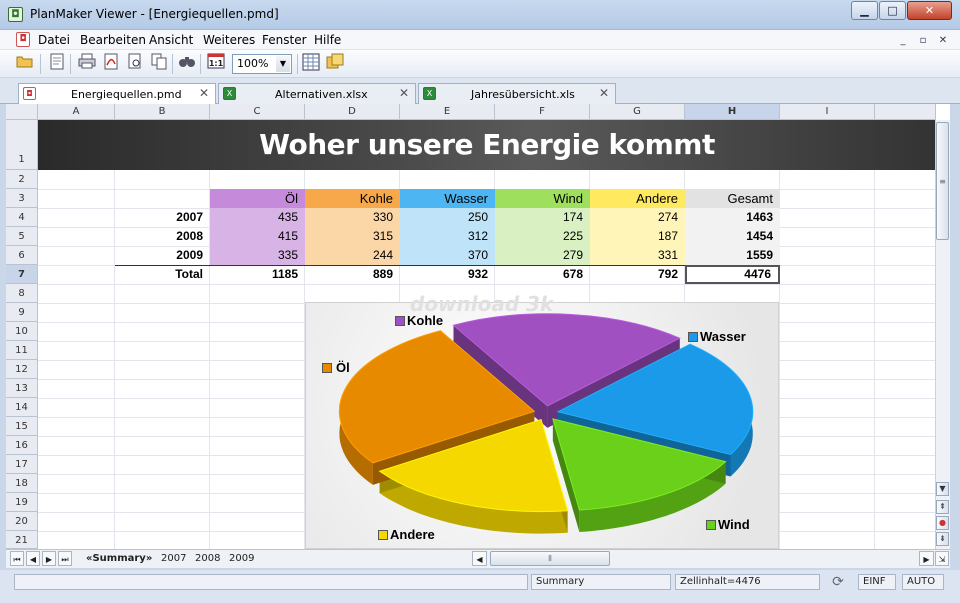 The height and width of the screenshot is (603, 960). What do you see at coordinates (923, 582) in the screenshot?
I see `status-auto-mode: AUTO` at bounding box center [923, 582].